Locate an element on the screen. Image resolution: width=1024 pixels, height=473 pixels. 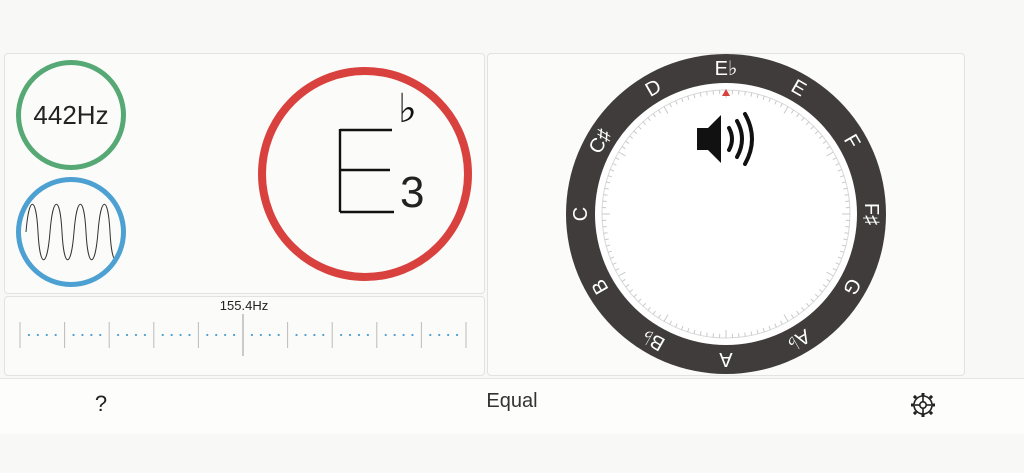
sine-wave-icon is located at coordinates (73, 232).